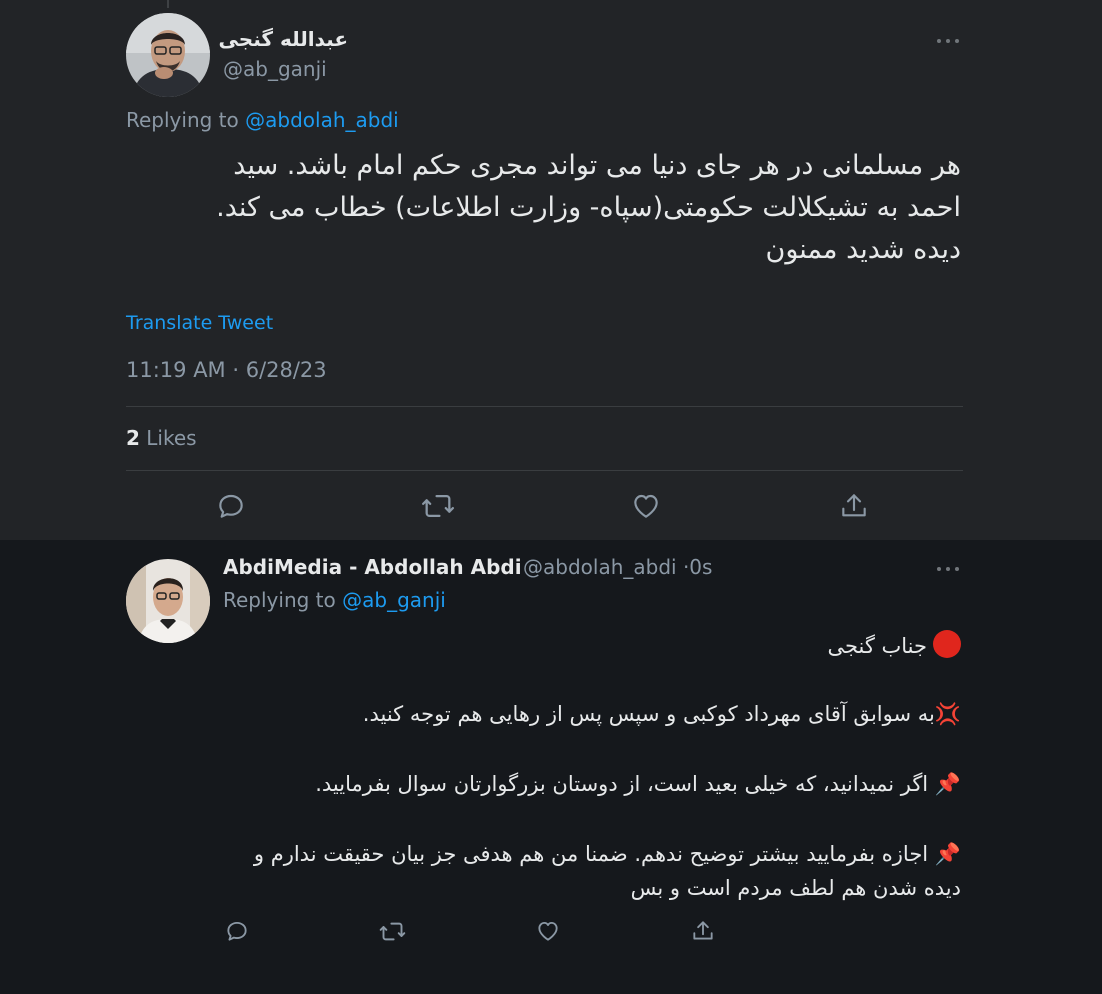 The width and height of the screenshot is (1102, 994). I want to click on replying-to-link: @abdolah_abdi, so click(322, 120).